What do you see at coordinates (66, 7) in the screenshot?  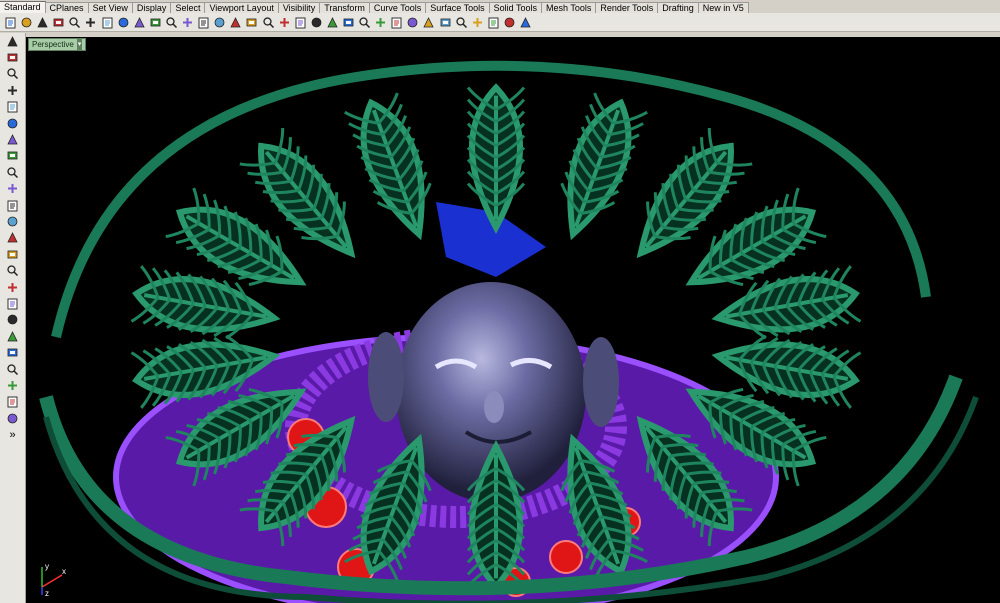 I see `tab-cplanes: CPlanes` at bounding box center [66, 7].